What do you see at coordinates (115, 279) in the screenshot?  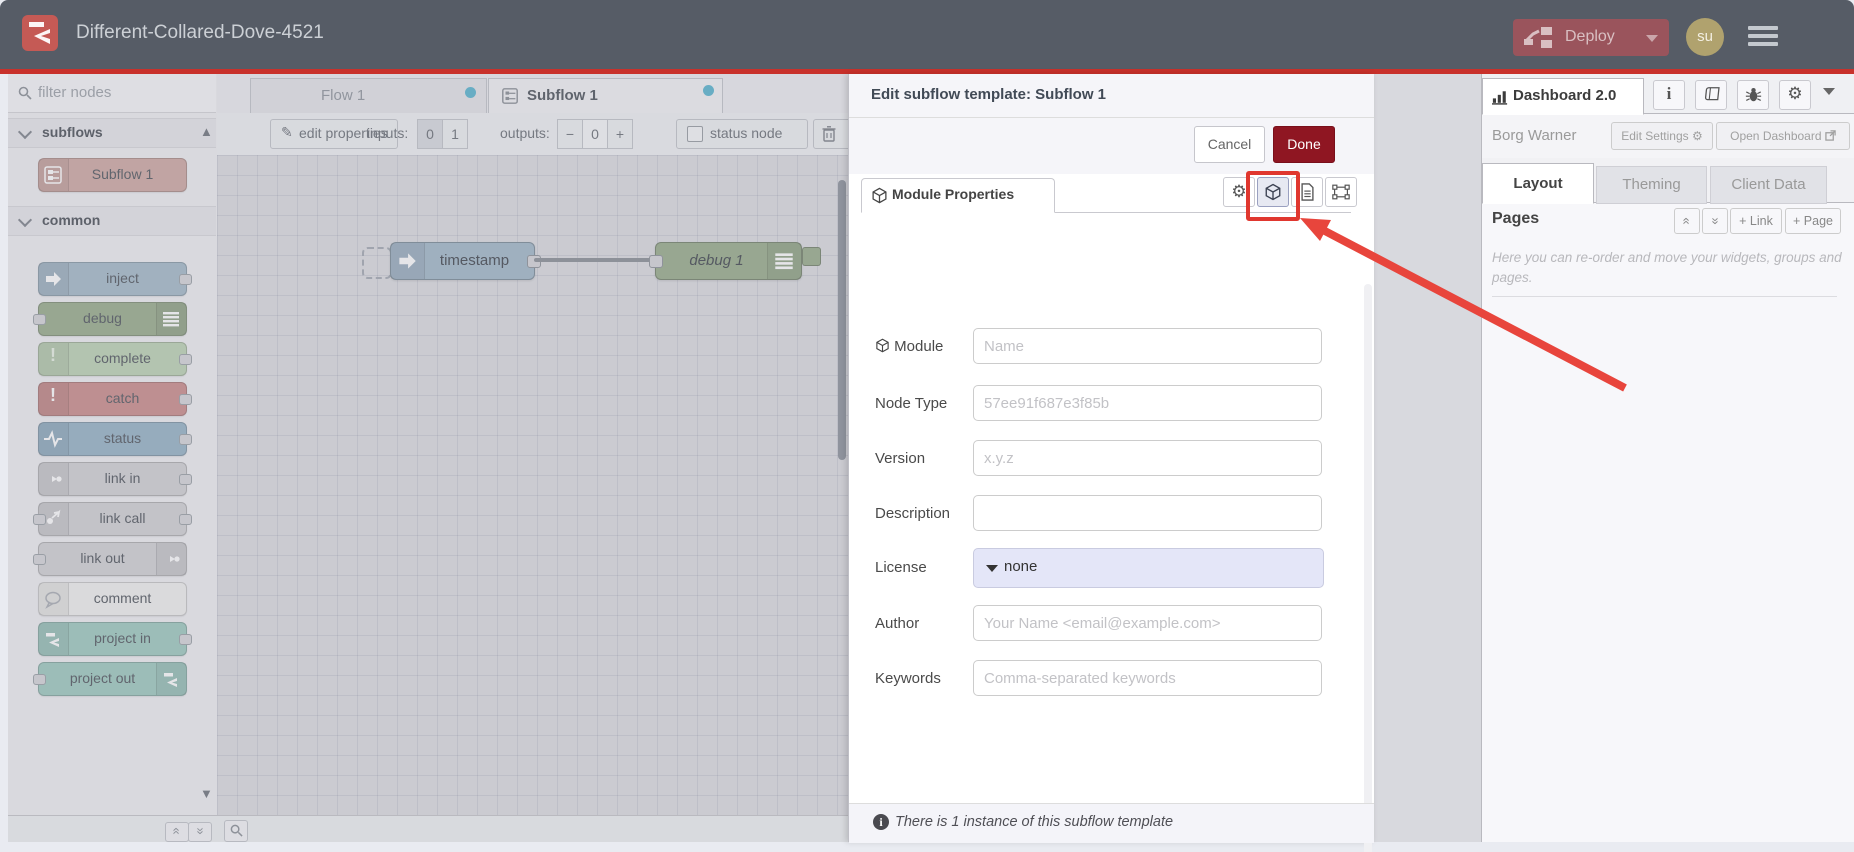 I see `palette-node-inject: inject` at bounding box center [115, 279].